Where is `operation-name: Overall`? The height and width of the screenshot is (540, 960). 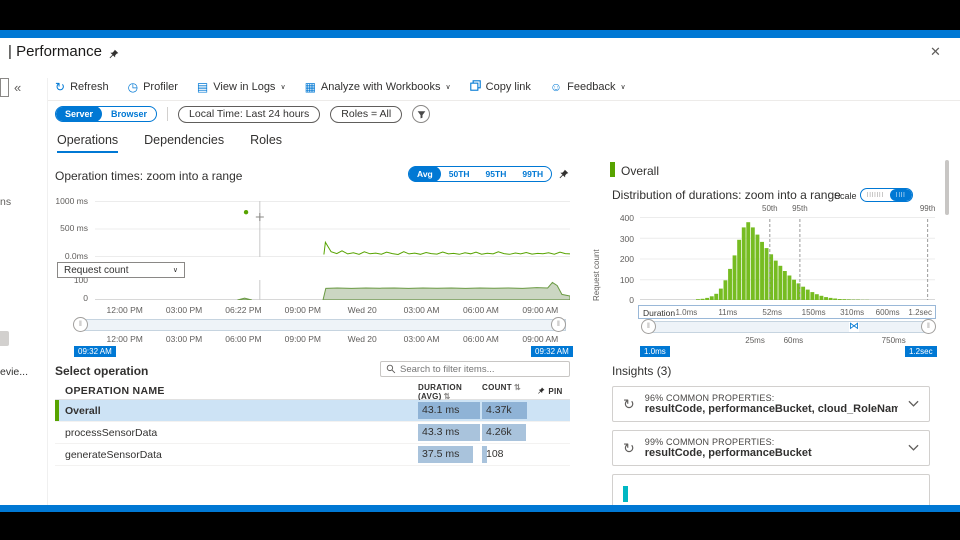
operation-name: Overall is located at coordinates (83, 410).